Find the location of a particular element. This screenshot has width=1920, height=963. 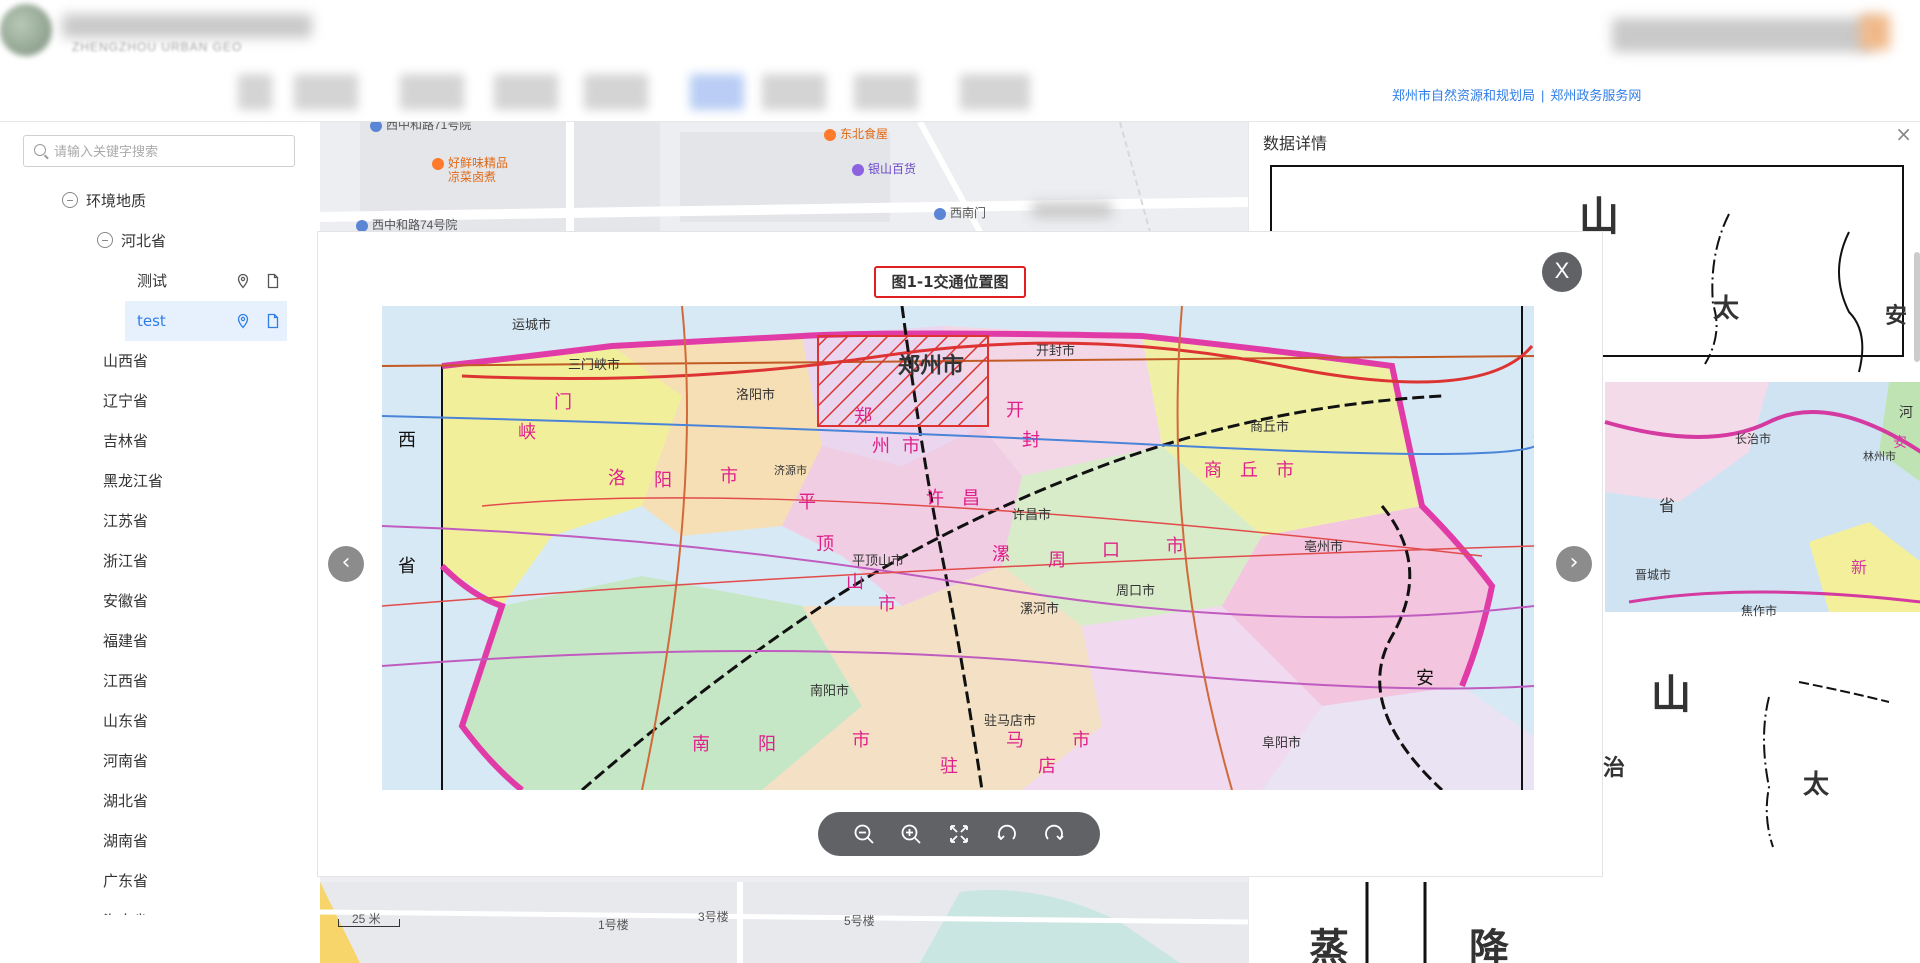

poi-label: 西中和路71号院 is located at coordinates (420, 127).